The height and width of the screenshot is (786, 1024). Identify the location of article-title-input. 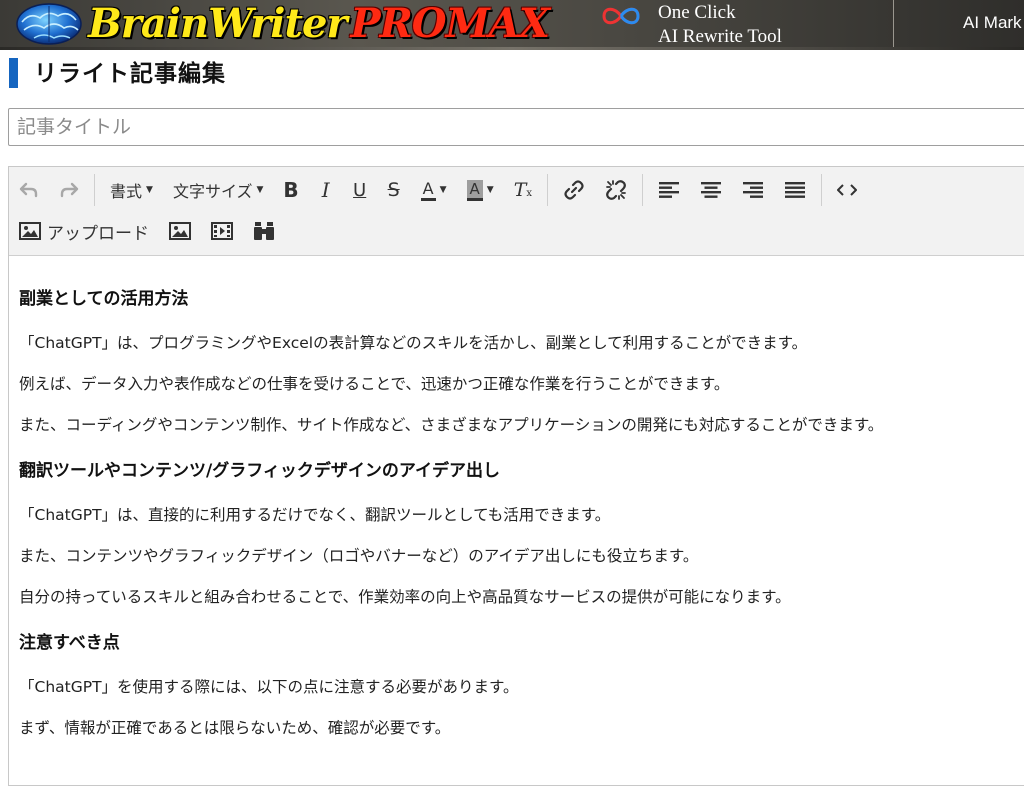
(516, 127).